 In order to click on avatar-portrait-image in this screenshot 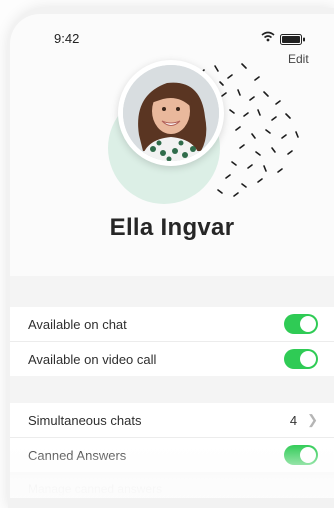, I will do `click(171, 113)`.